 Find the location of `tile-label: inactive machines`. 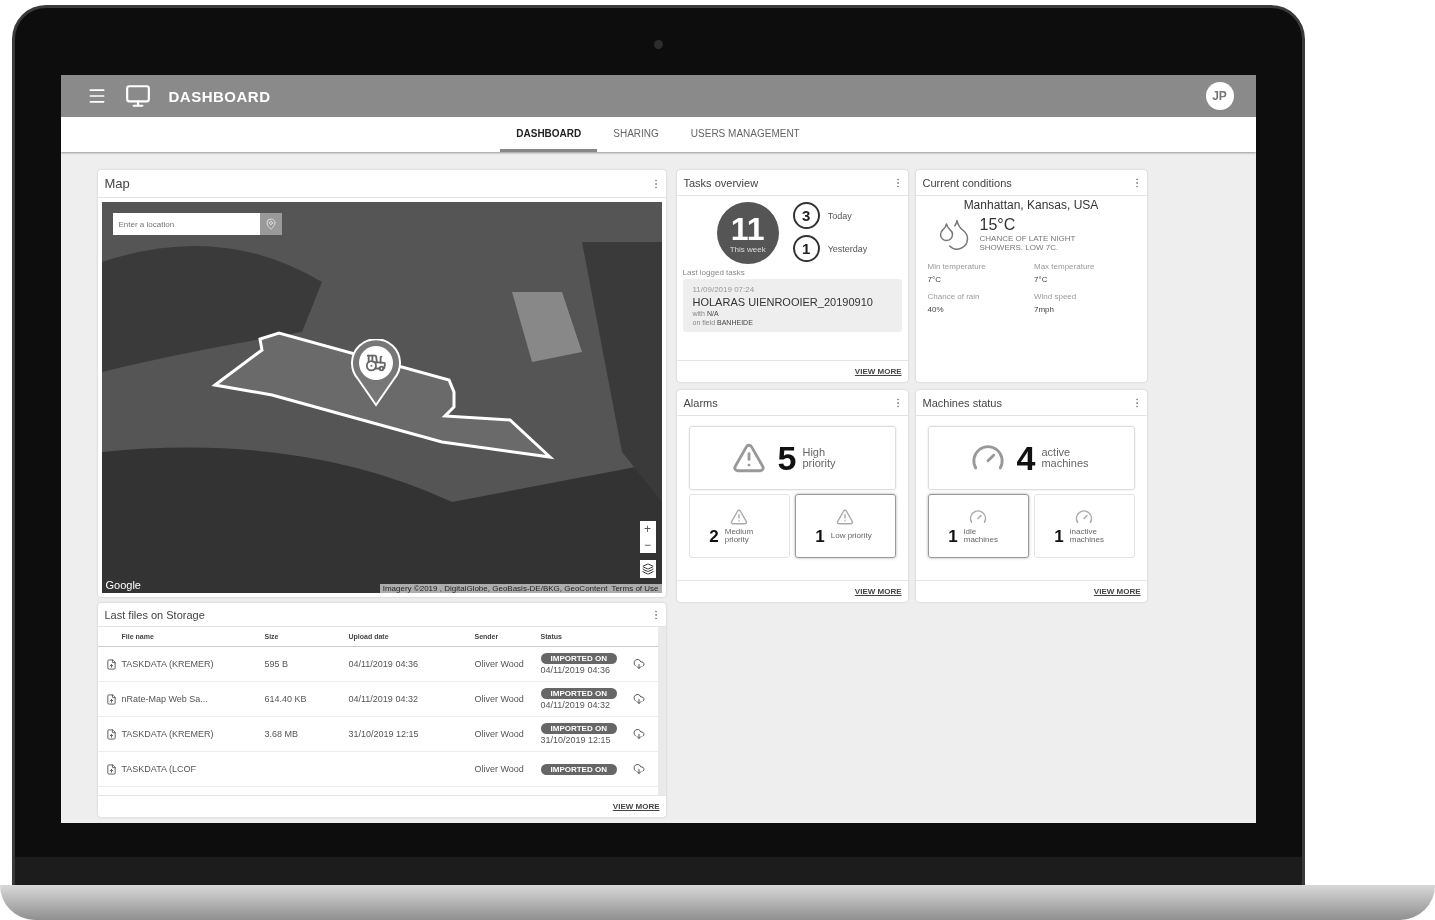

tile-label: inactive machines is located at coordinates (1087, 536).